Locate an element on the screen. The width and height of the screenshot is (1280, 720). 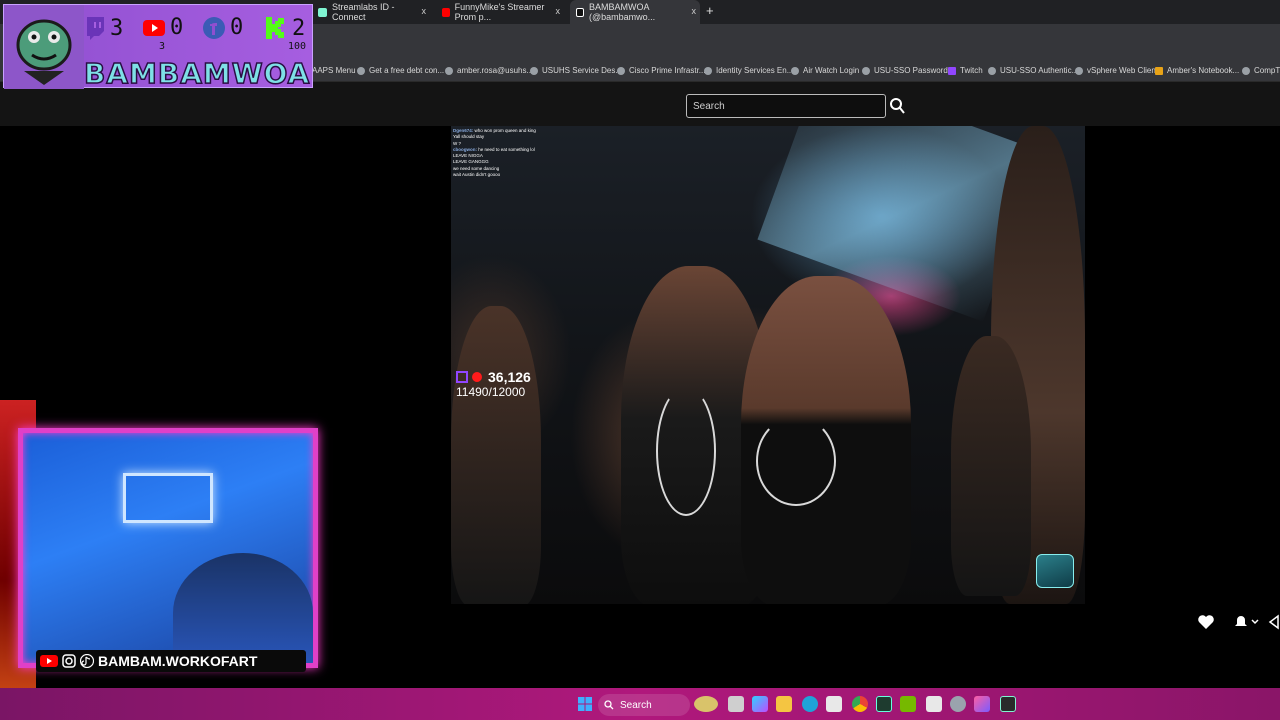
bookmark-item: vSphere Web Client is located at coordinates (1116, 70).